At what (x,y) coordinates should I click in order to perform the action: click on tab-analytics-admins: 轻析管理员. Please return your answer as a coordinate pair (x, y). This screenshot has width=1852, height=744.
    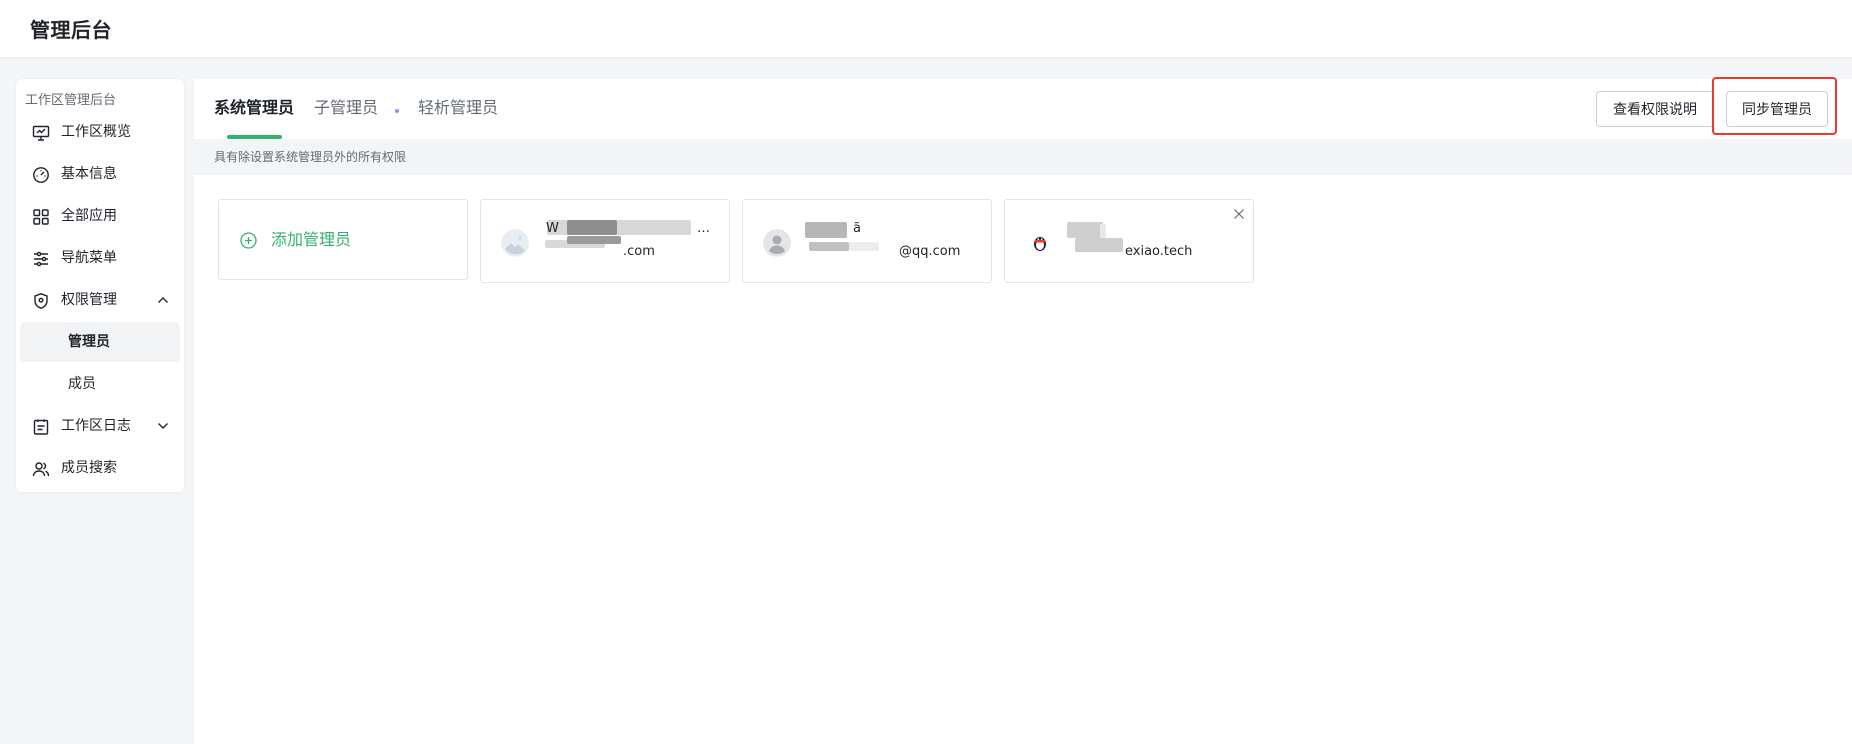
    Looking at the image, I should click on (458, 108).